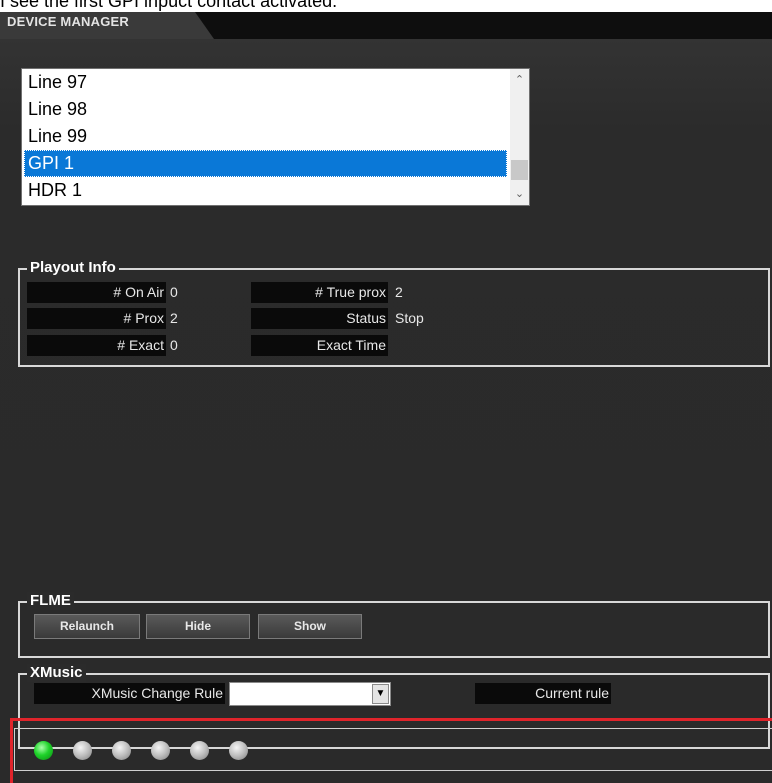 The image size is (772, 783). Describe the element at coordinates (319, 345) in the screenshot. I see `exact-time-label: Exact Time` at that location.